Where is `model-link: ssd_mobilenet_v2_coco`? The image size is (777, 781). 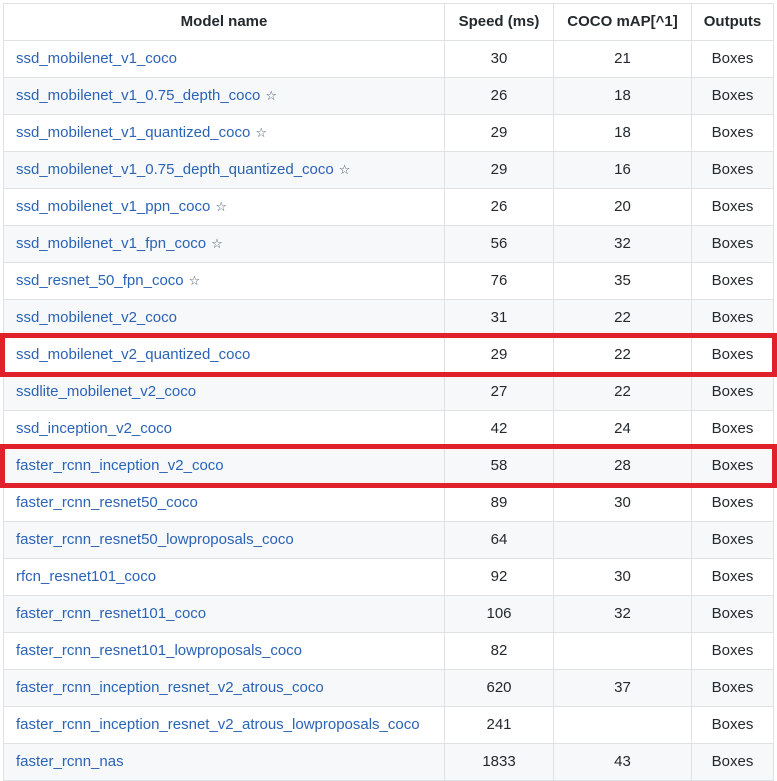 model-link: ssd_mobilenet_v2_coco is located at coordinates (96, 317).